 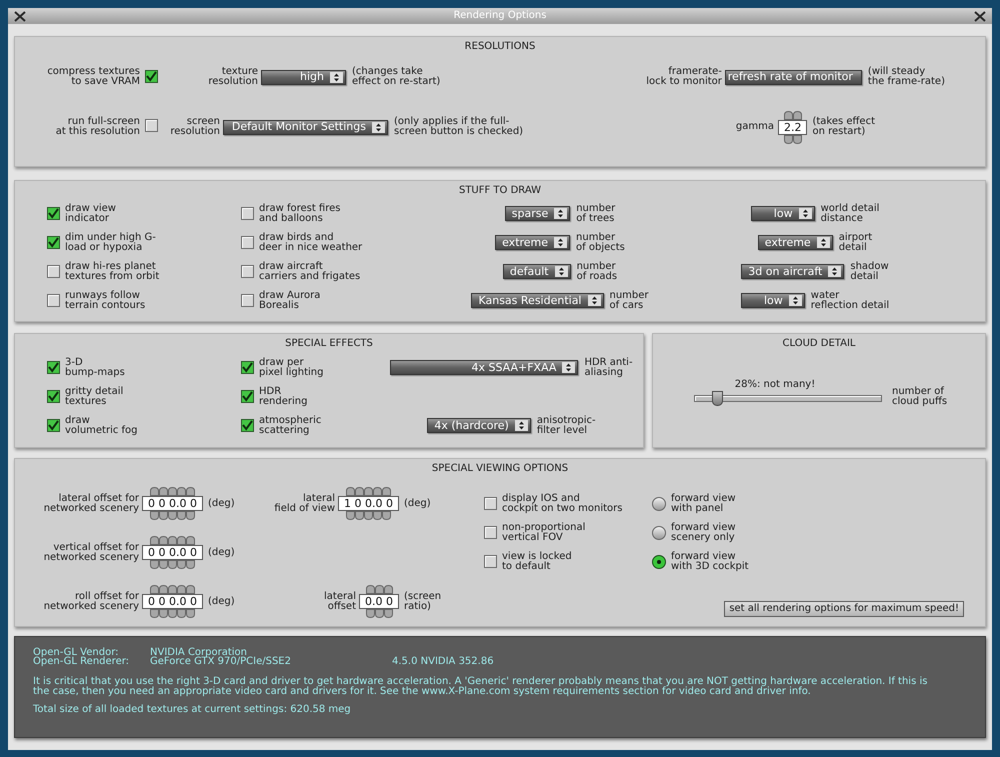 I want to click on window-title: Rendering Options, so click(x=500, y=16).